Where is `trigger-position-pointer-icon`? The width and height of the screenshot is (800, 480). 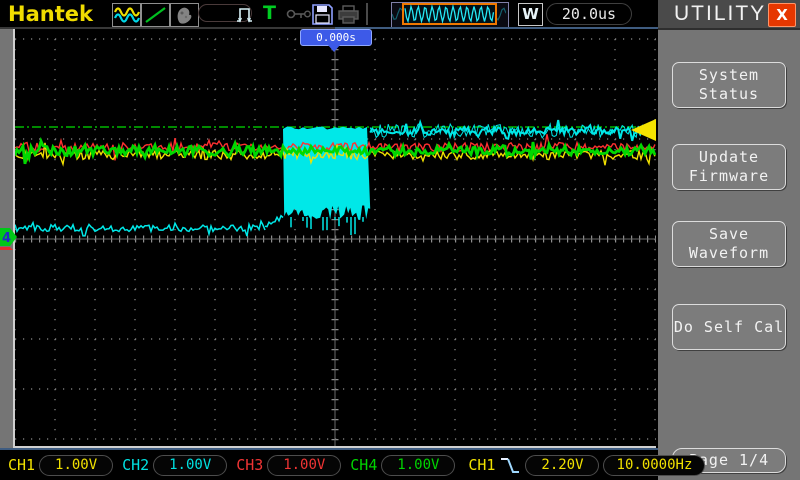
trigger-position-pointer-icon is located at coordinates (334, 48).